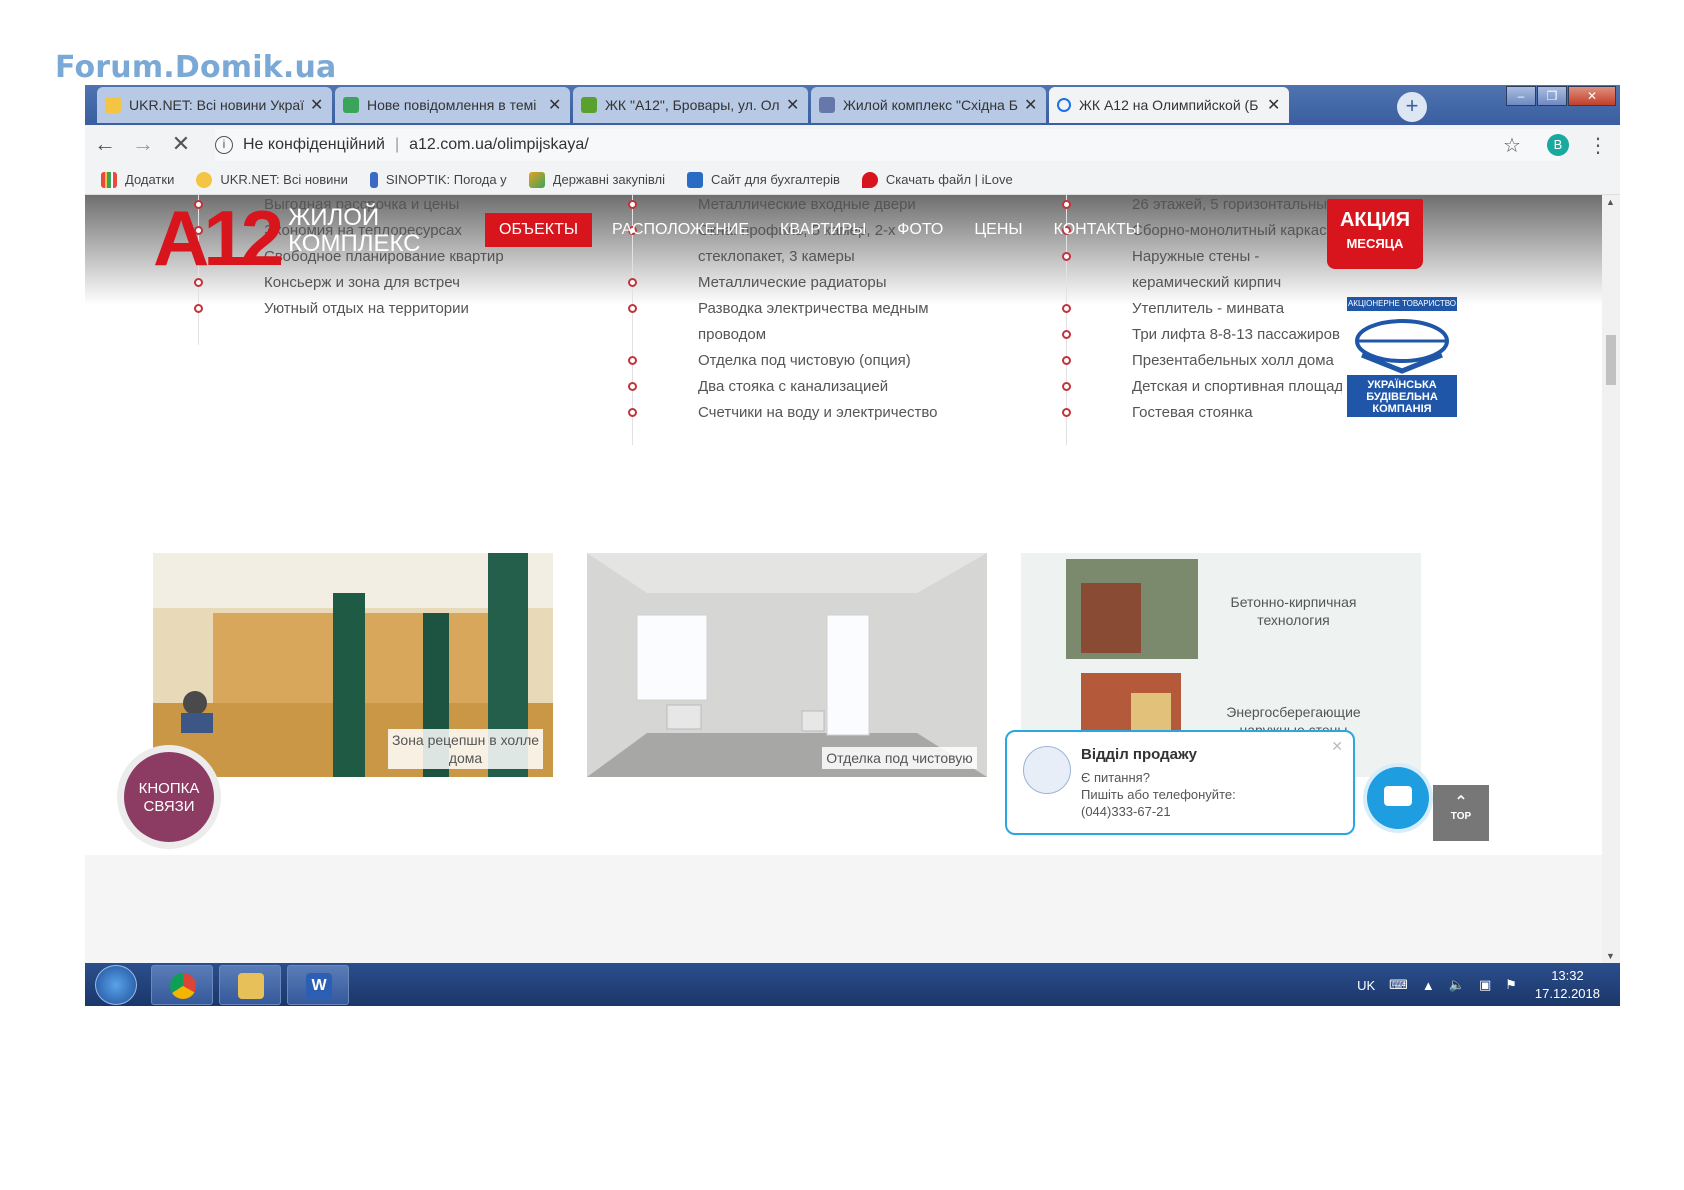  I want to click on tab-5-active: ЖК А12 на Олимпийской (Б ✕, so click(1169, 105).